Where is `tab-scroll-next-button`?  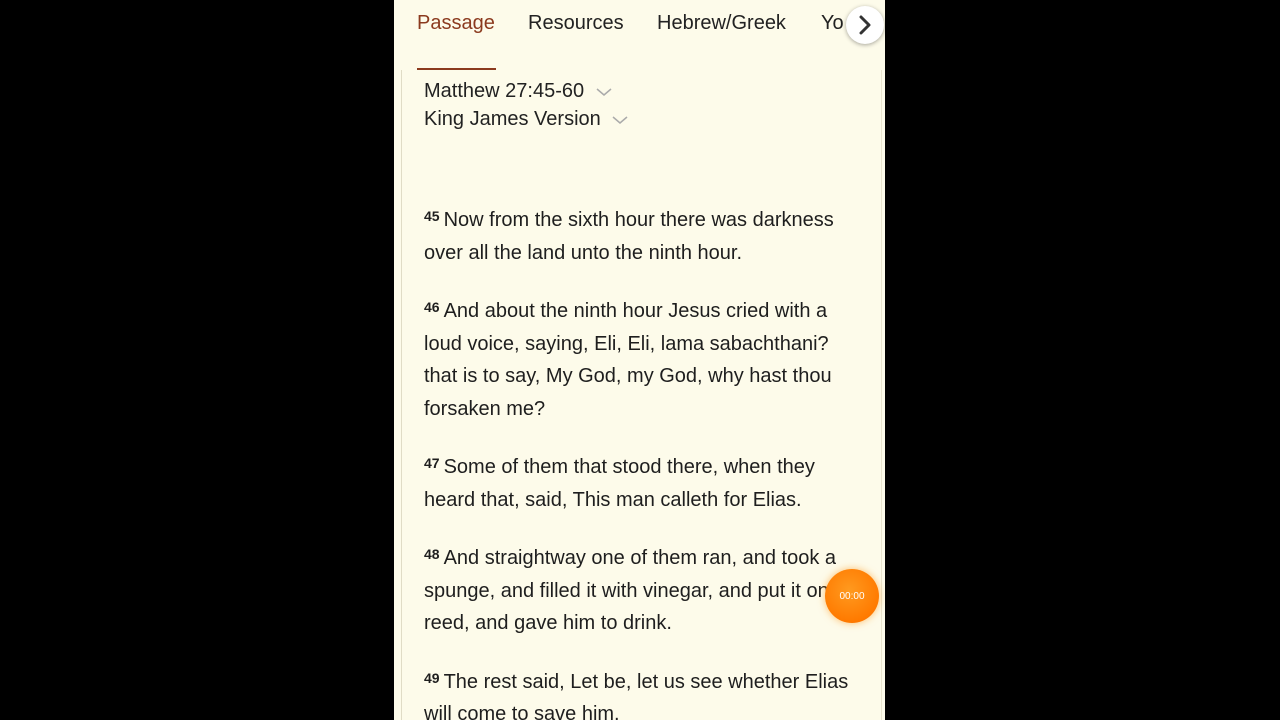
tab-scroll-next-button is located at coordinates (865, 25).